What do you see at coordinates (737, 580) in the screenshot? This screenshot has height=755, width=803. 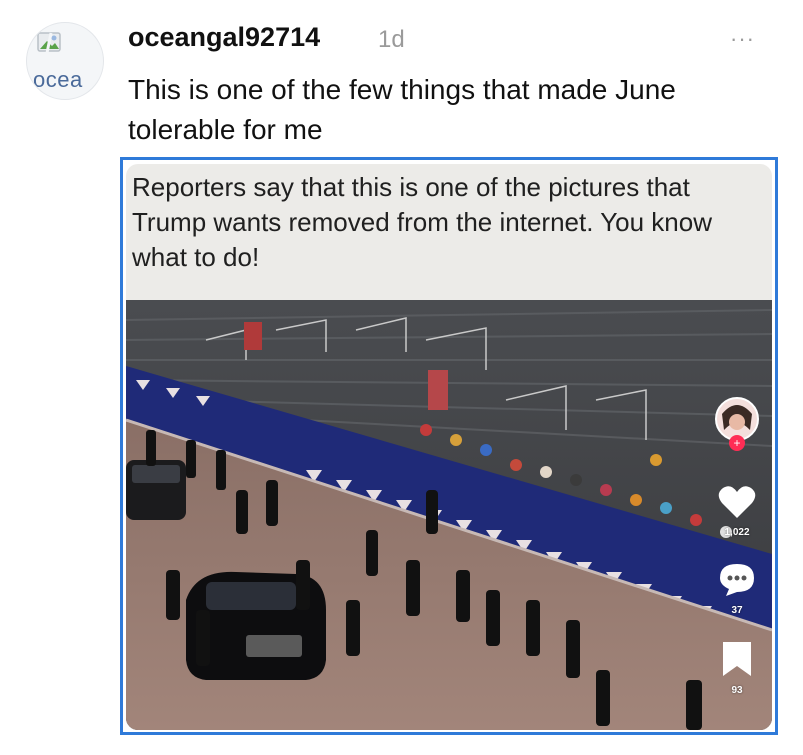 I see `comment-bubble-icon` at bounding box center [737, 580].